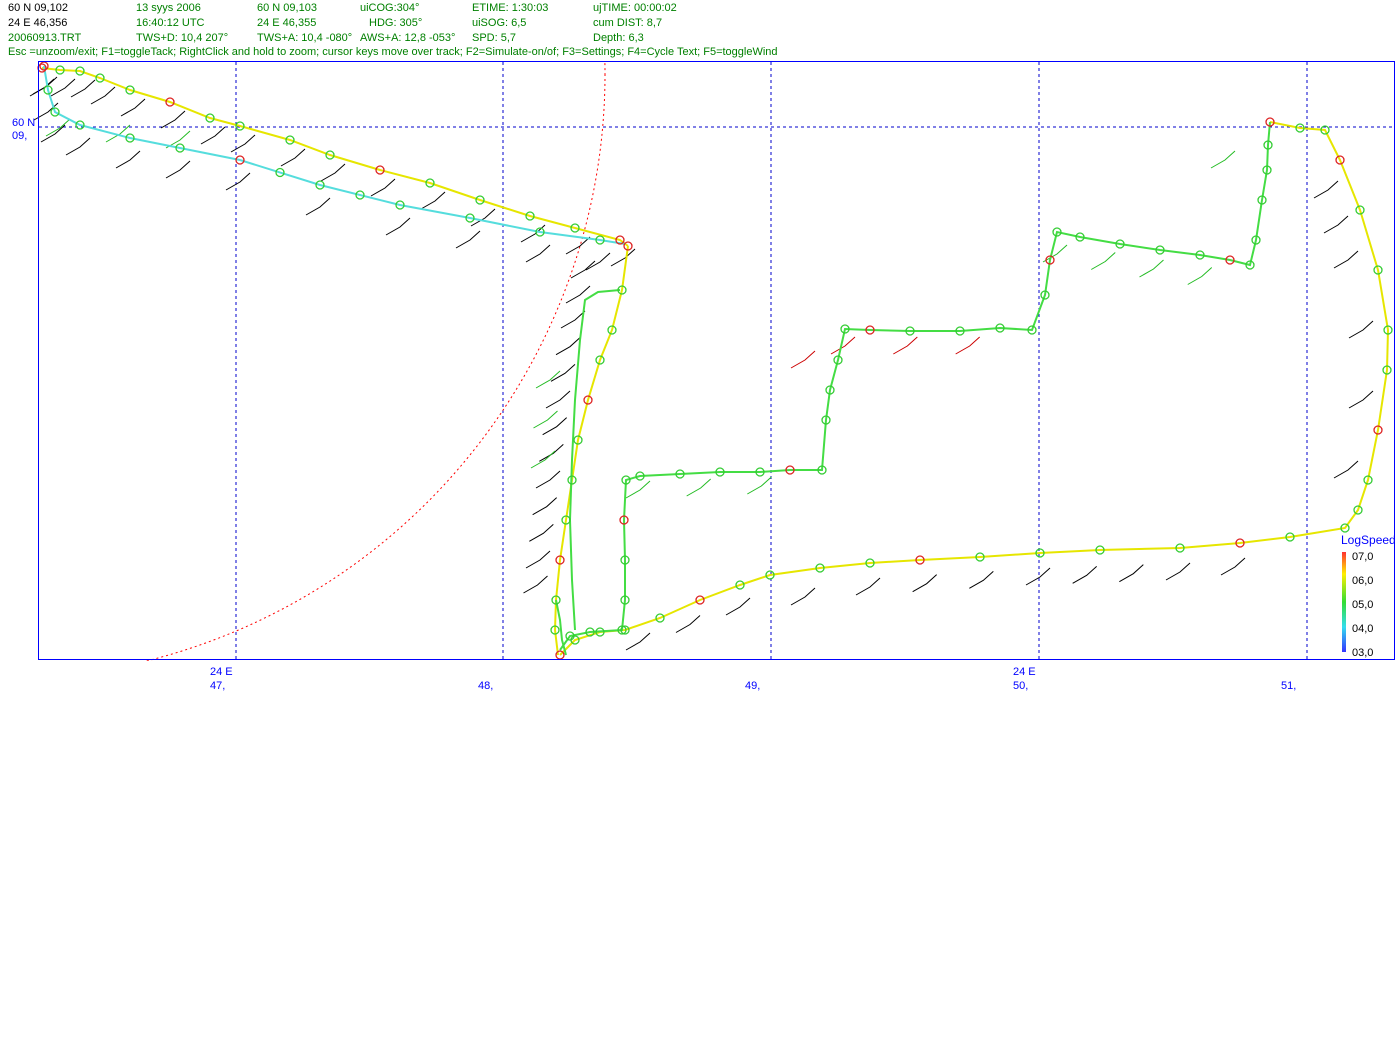  I want to click on legend-value-3: 03,0, so click(1363, 653).